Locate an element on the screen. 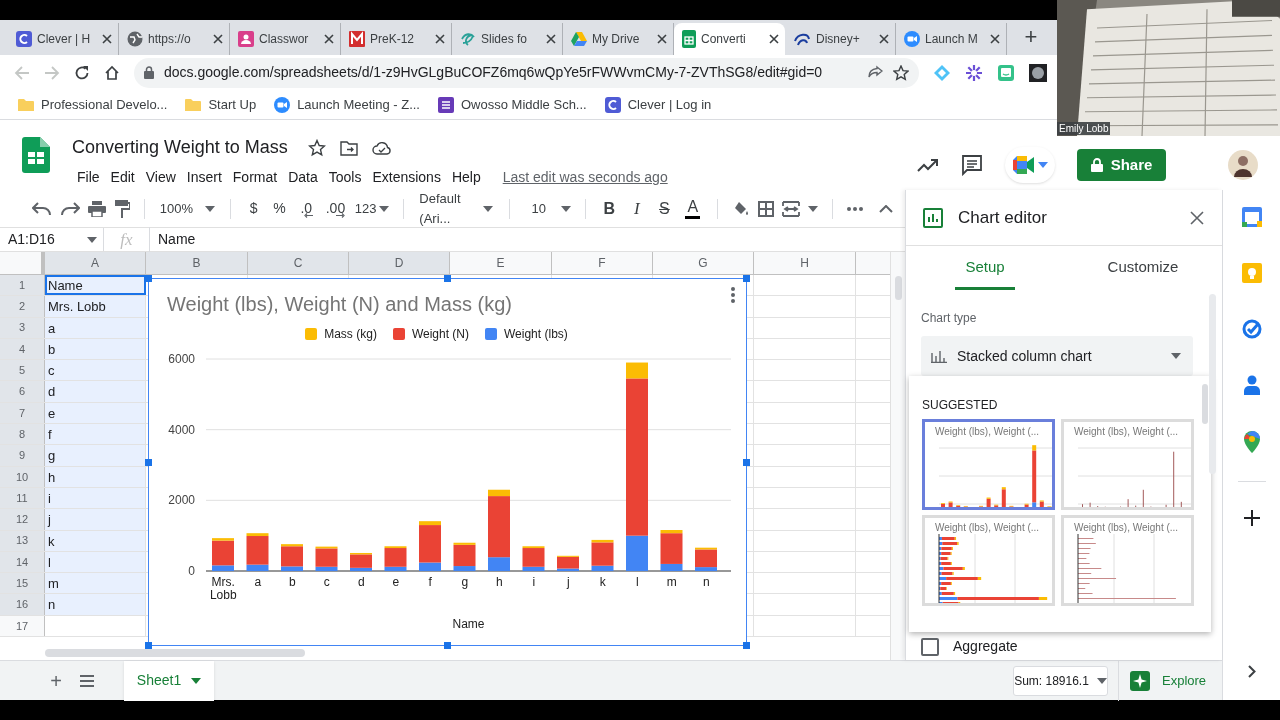 The width and height of the screenshot is (1280, 720). more-formats-button: 123 is located at coordinates (371, 208).